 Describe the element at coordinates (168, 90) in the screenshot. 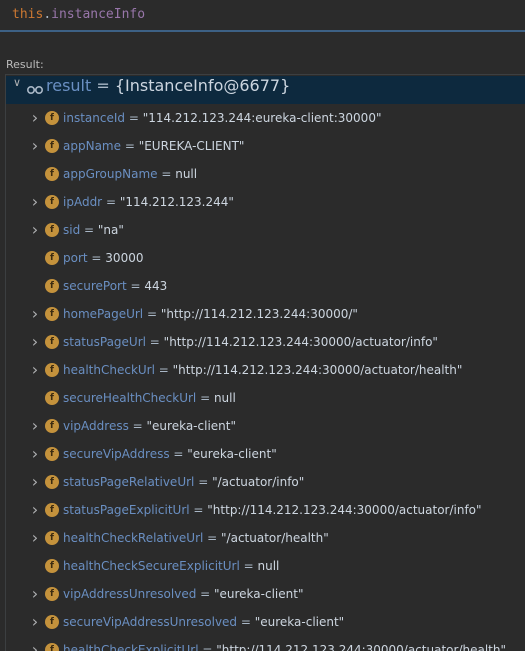

I see `result-root-line: result = {InstanceInfo@6677}` at that location.